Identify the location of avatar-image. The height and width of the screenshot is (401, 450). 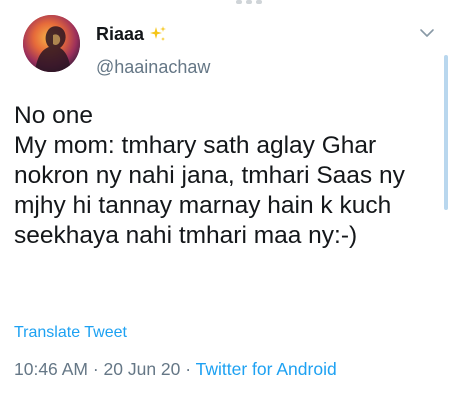
(51, 43).